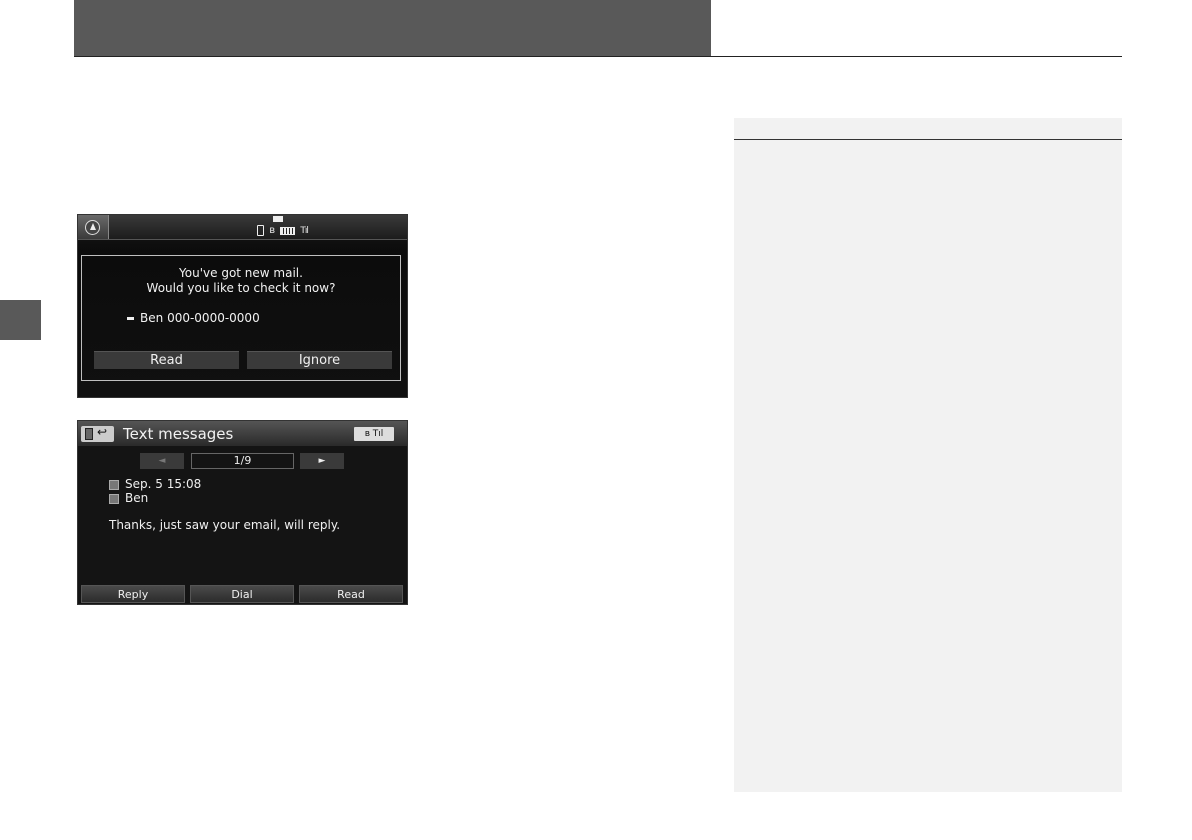  I want to click on screen-header: ↩ Text messages ʙ Tıl, so click(242, 433).